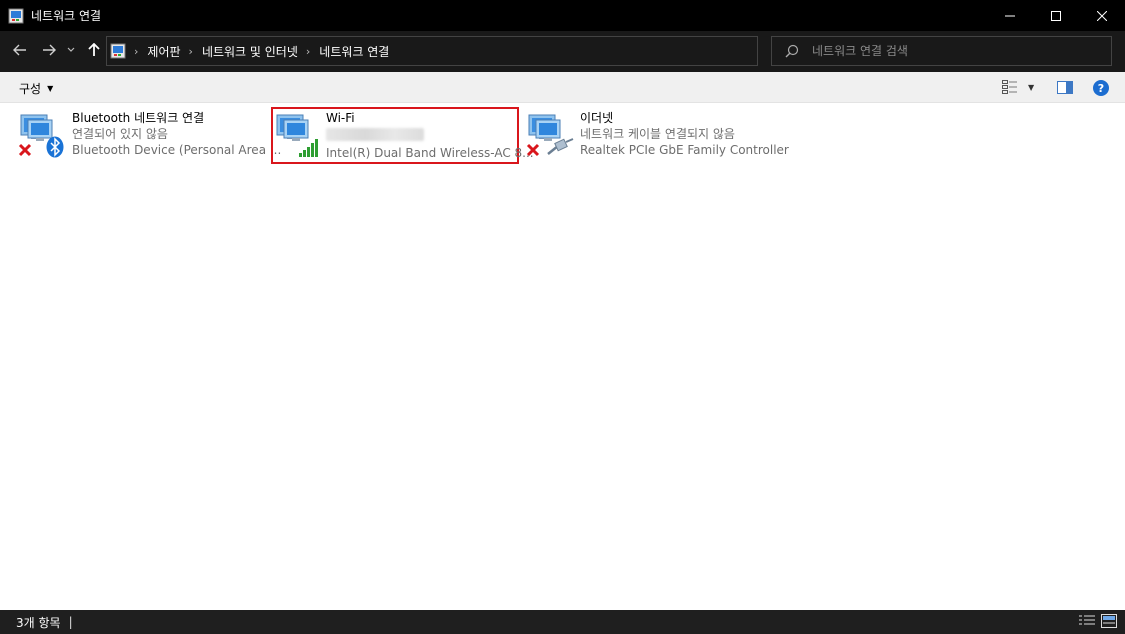  I want to click on minimize-button, so click(1010, 15).